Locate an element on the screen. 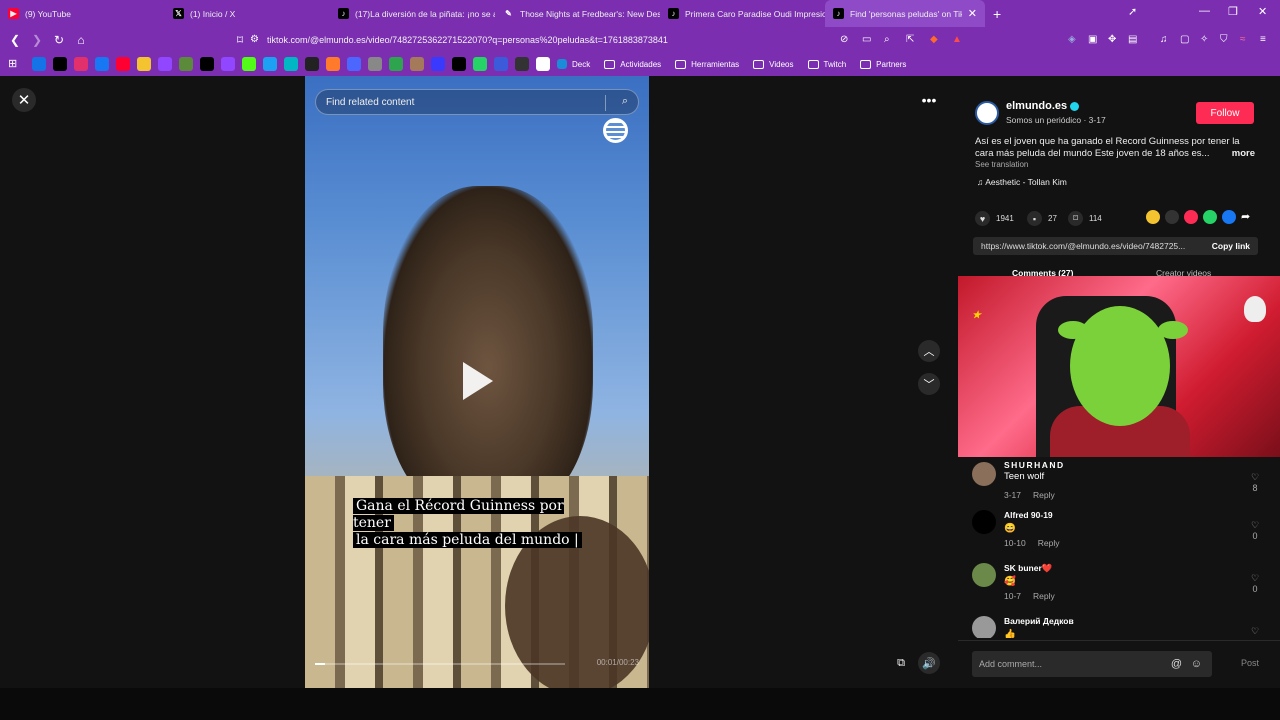 This screenshot has height=720, width=1280. bookmark-x-icon is located at coordinates (207, 64).